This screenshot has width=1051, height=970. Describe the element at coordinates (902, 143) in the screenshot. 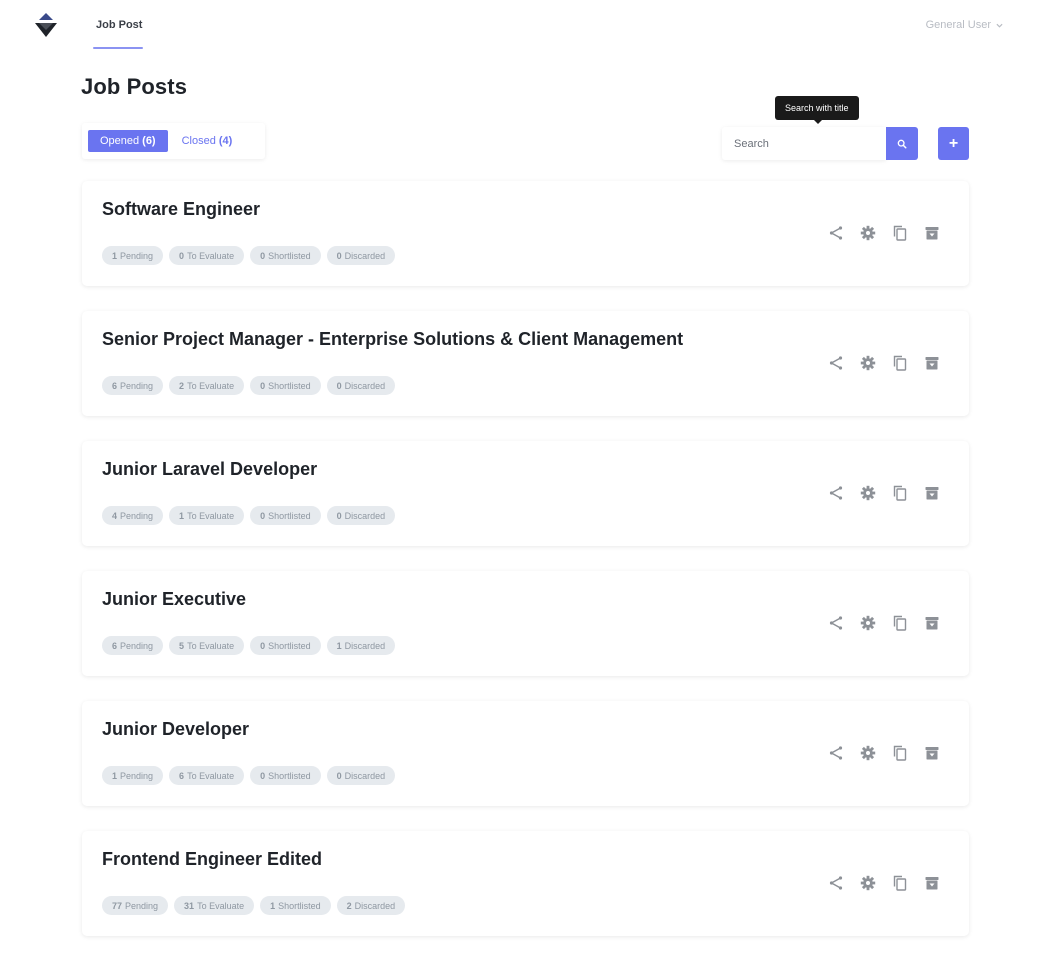

I see `search-button` at that location.